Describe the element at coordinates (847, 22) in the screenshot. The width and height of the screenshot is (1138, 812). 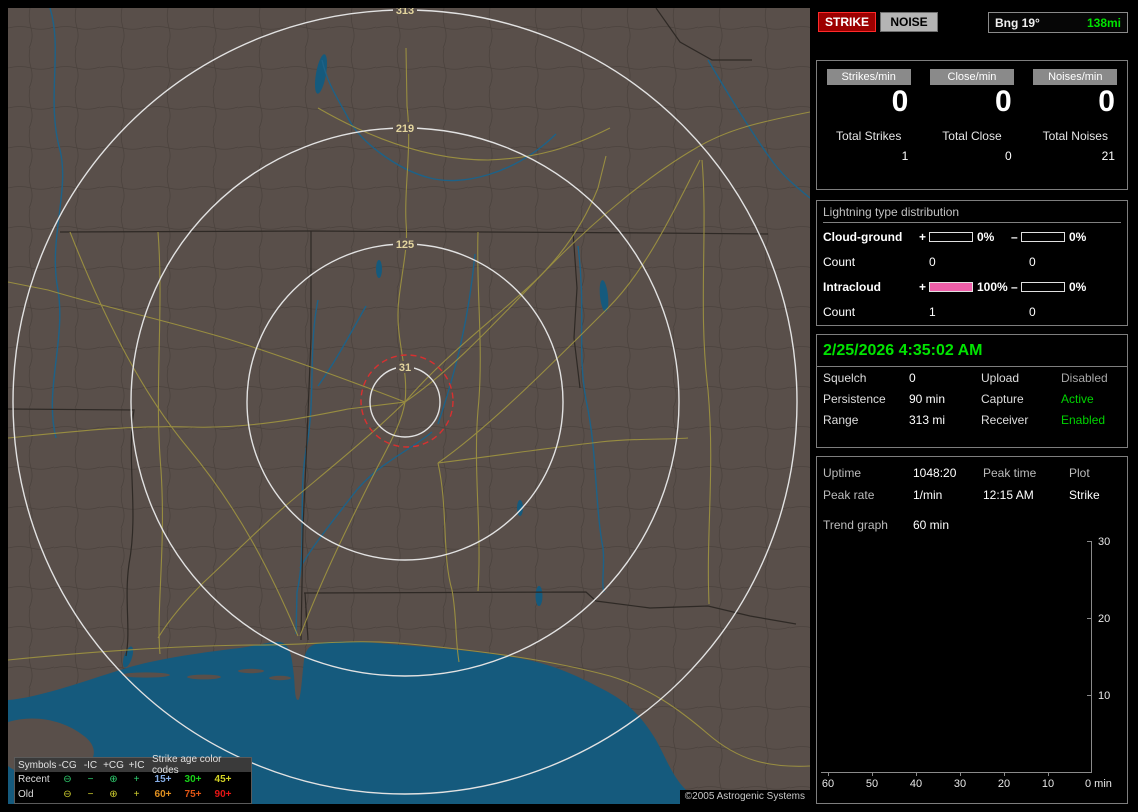
I see `strike-button: STRIKE` at that location.